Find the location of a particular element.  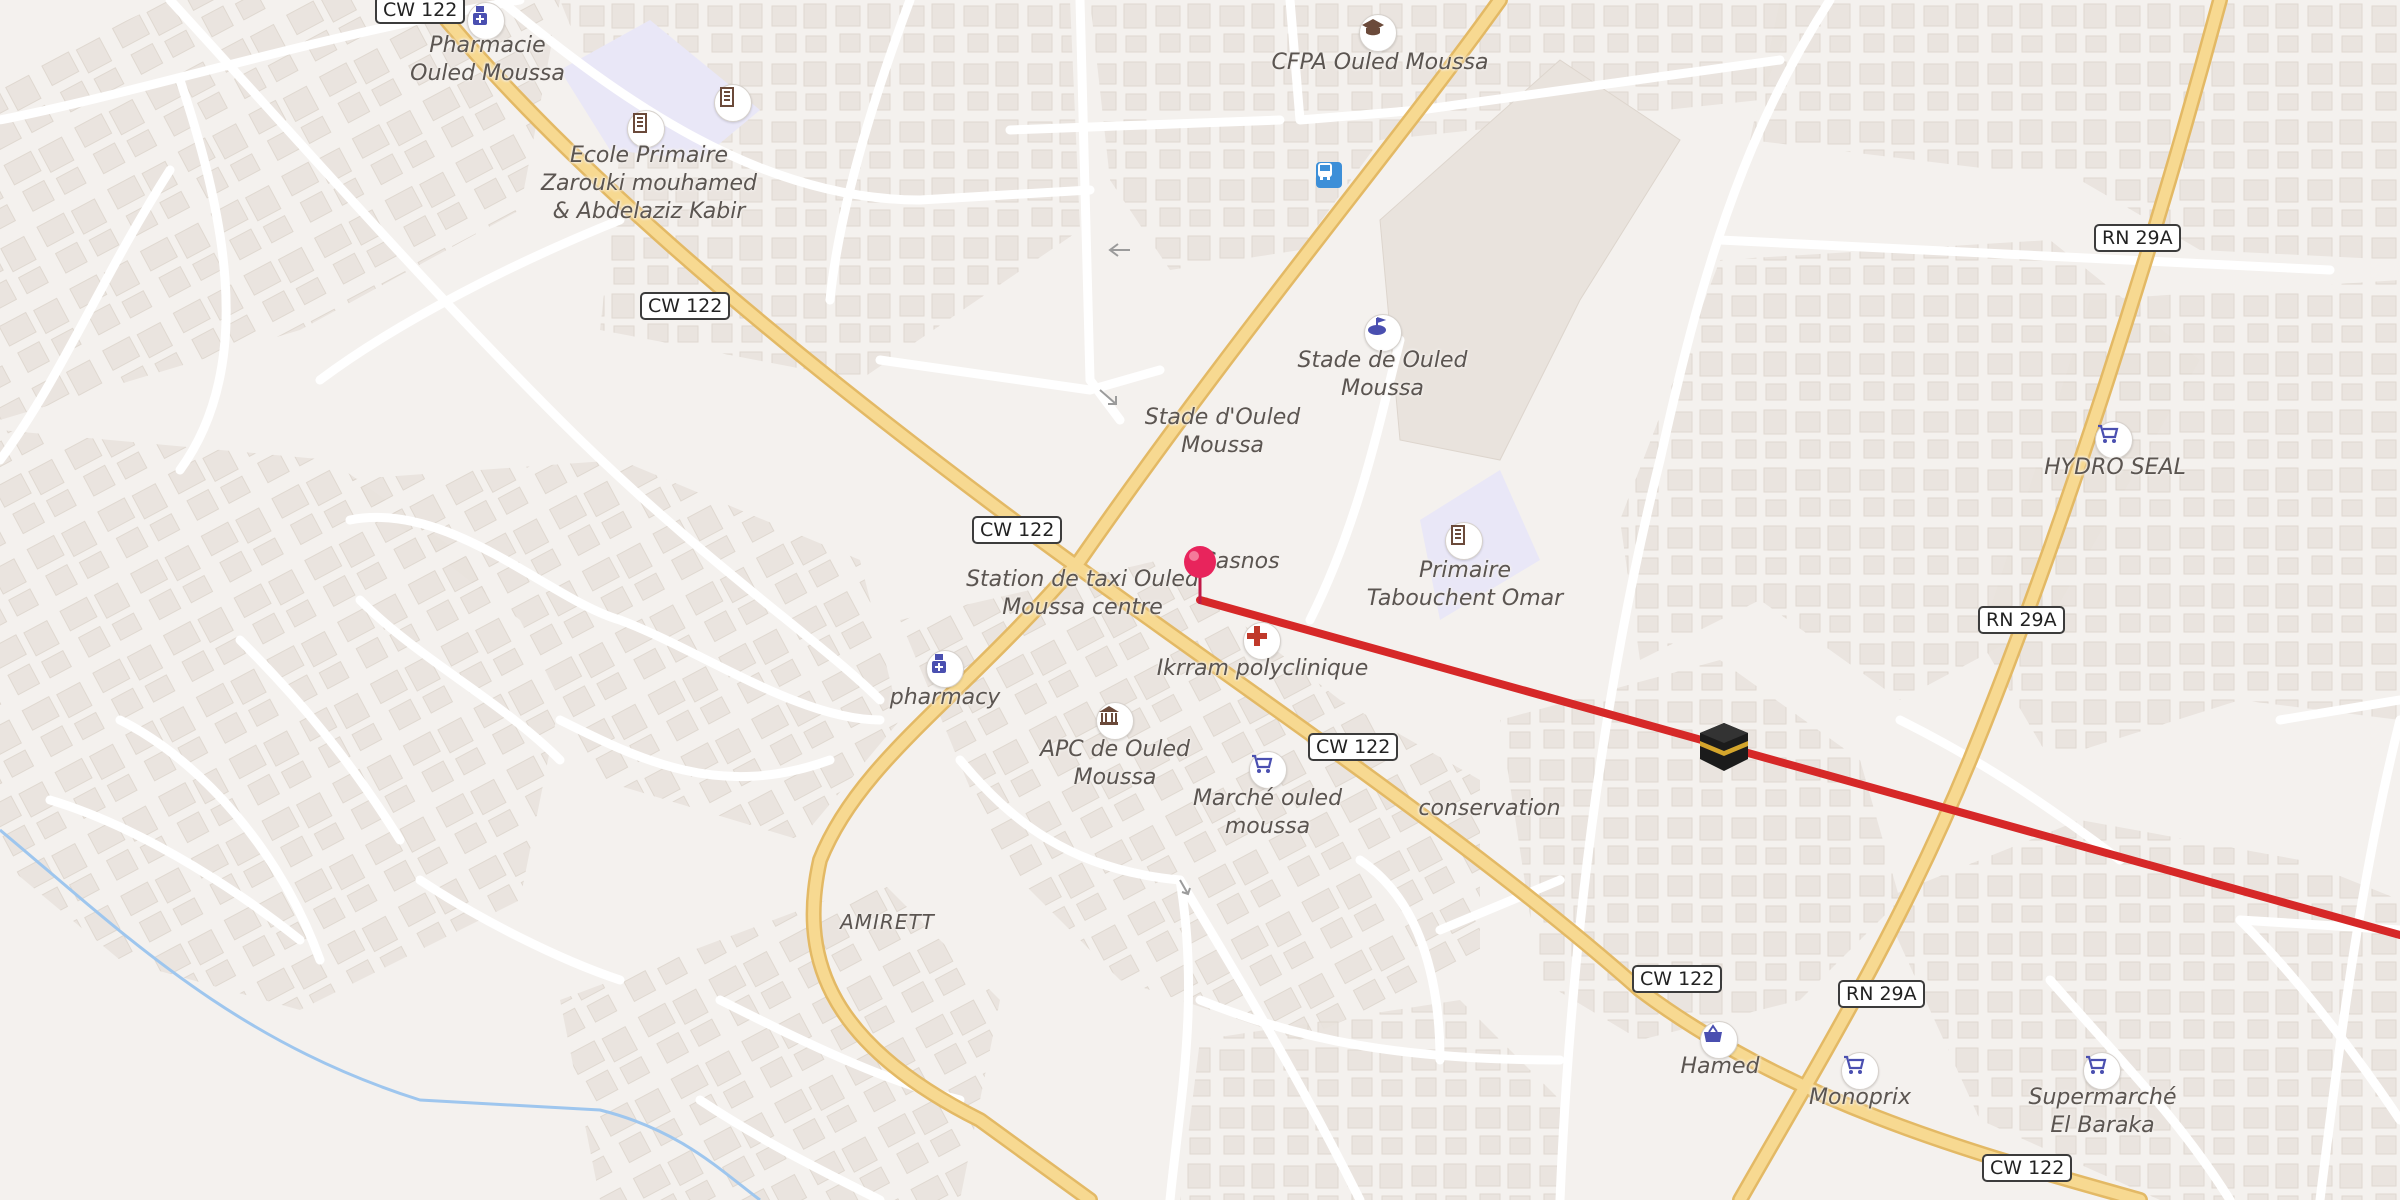

place-label-monoprix: Monoprix is located at coordinates (1860, 1097).